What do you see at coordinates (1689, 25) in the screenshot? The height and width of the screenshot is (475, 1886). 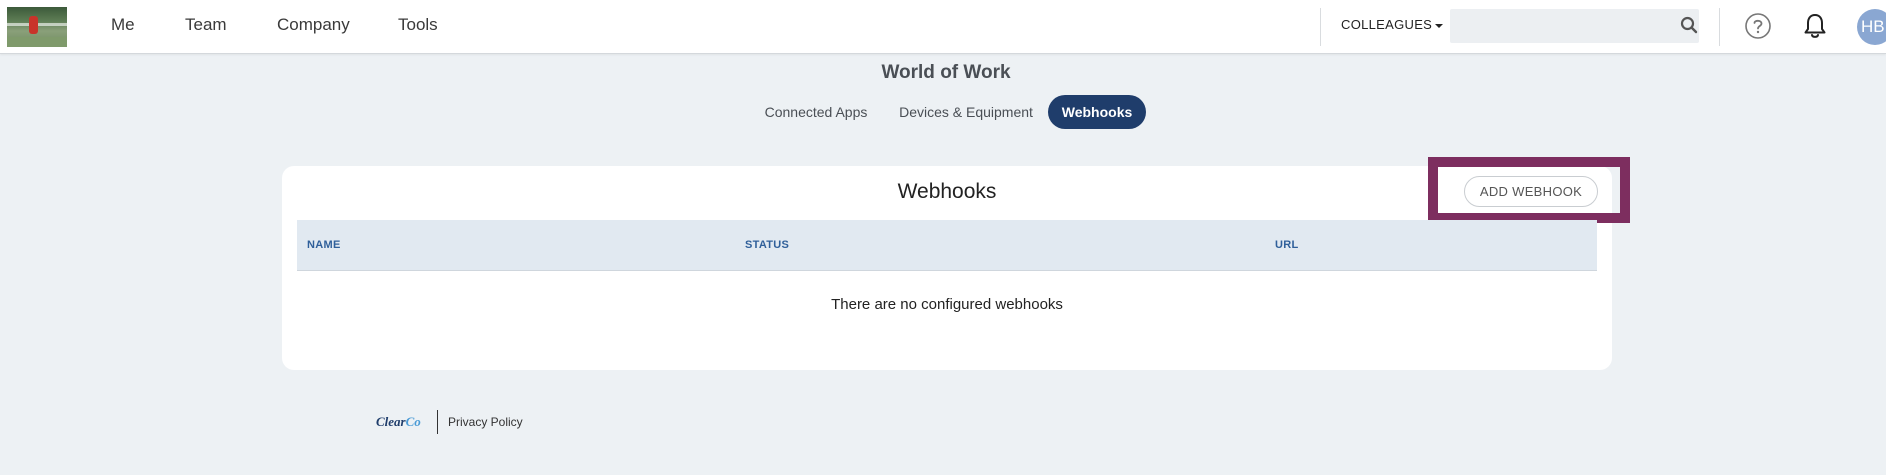 I see `search-icon` at bounding box center [1689, 25].